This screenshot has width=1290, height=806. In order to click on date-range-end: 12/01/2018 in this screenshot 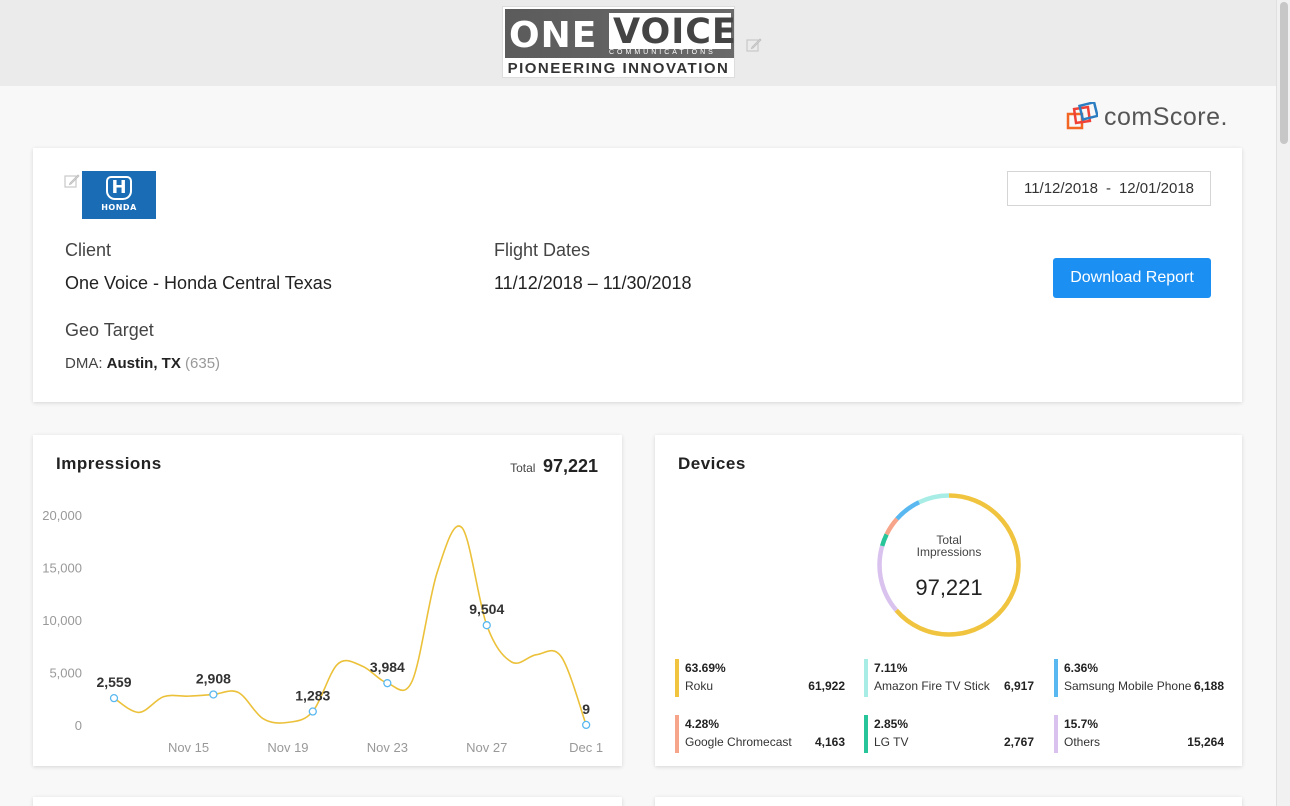, I will do `click(1156, 188)`.